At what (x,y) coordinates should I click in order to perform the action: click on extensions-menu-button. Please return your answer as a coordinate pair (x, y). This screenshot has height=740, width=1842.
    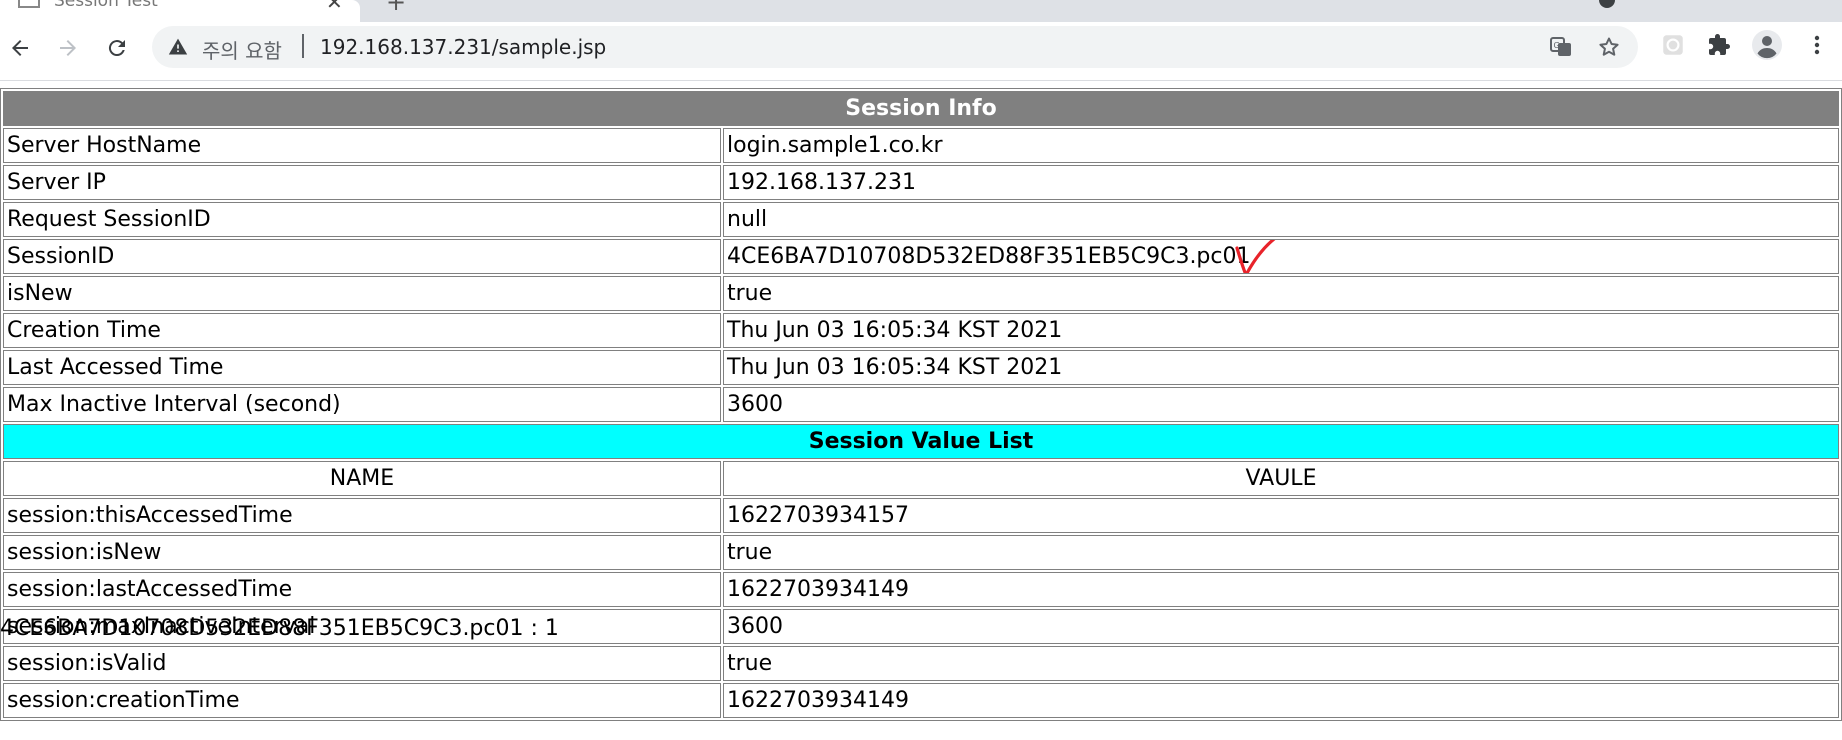
    Looking at the image, I should click on (1719, 45).